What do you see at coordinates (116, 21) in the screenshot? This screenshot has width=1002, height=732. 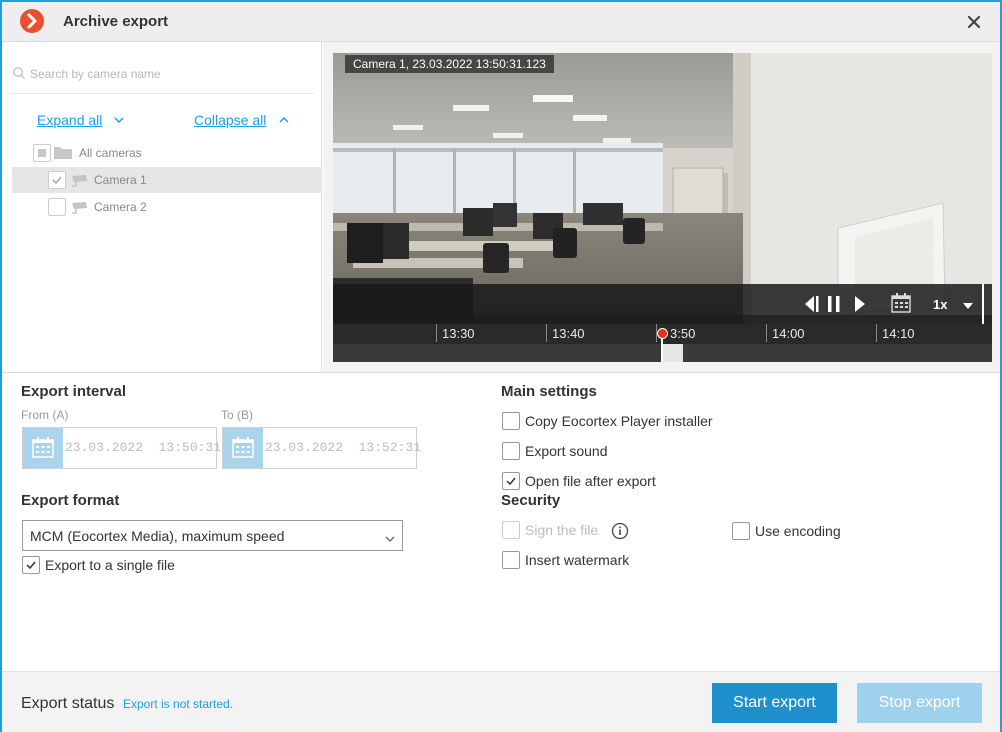 I see `window-title: Archive export` at bounding box center [116, 21].